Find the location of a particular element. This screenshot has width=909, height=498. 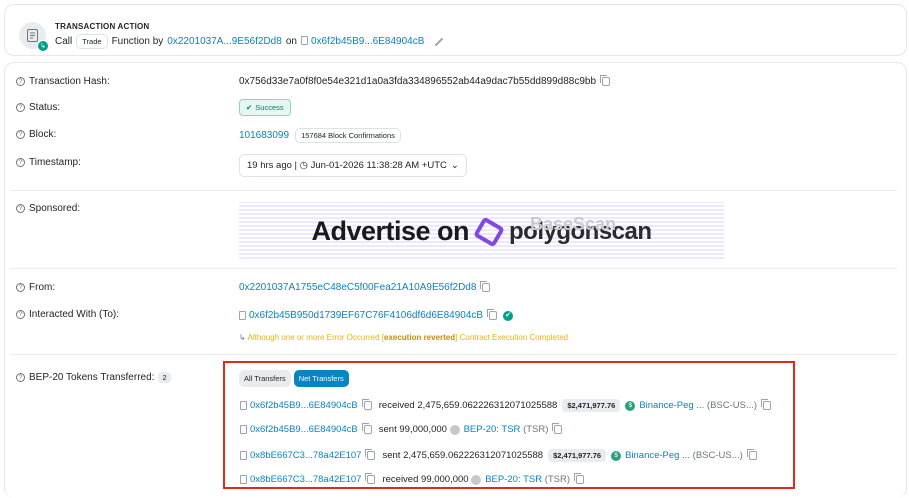

status-badge: ✔ Success is located at coordinates (265, 107).